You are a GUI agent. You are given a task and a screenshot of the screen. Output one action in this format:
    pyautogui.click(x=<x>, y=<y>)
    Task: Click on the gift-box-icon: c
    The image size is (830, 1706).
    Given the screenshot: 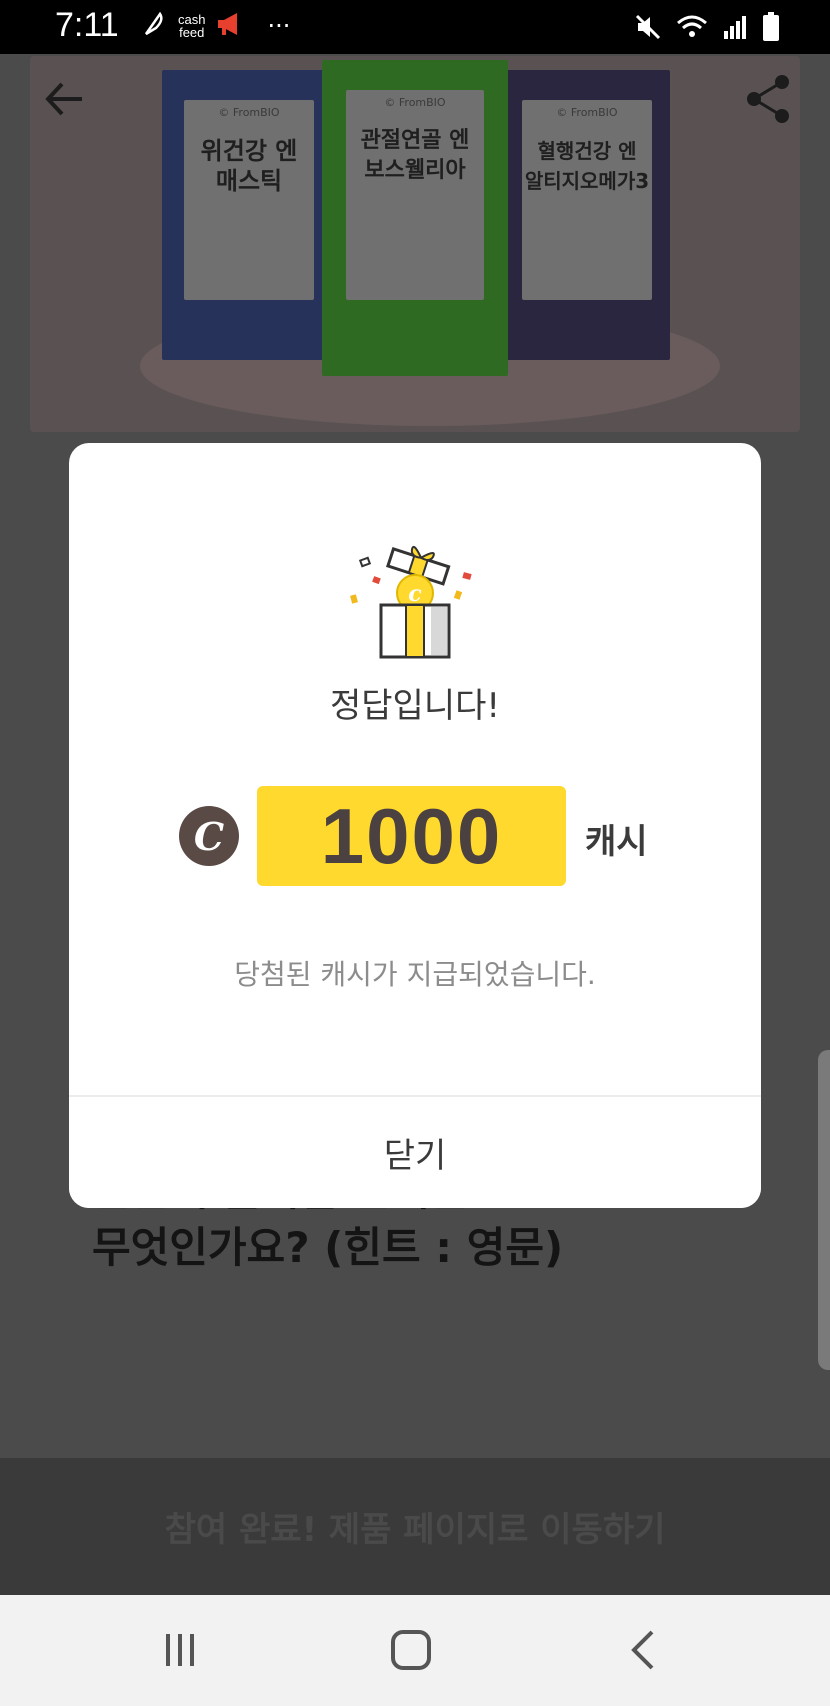 What is the action you would take?
    pyautogui.click(x=415, y=603)
    